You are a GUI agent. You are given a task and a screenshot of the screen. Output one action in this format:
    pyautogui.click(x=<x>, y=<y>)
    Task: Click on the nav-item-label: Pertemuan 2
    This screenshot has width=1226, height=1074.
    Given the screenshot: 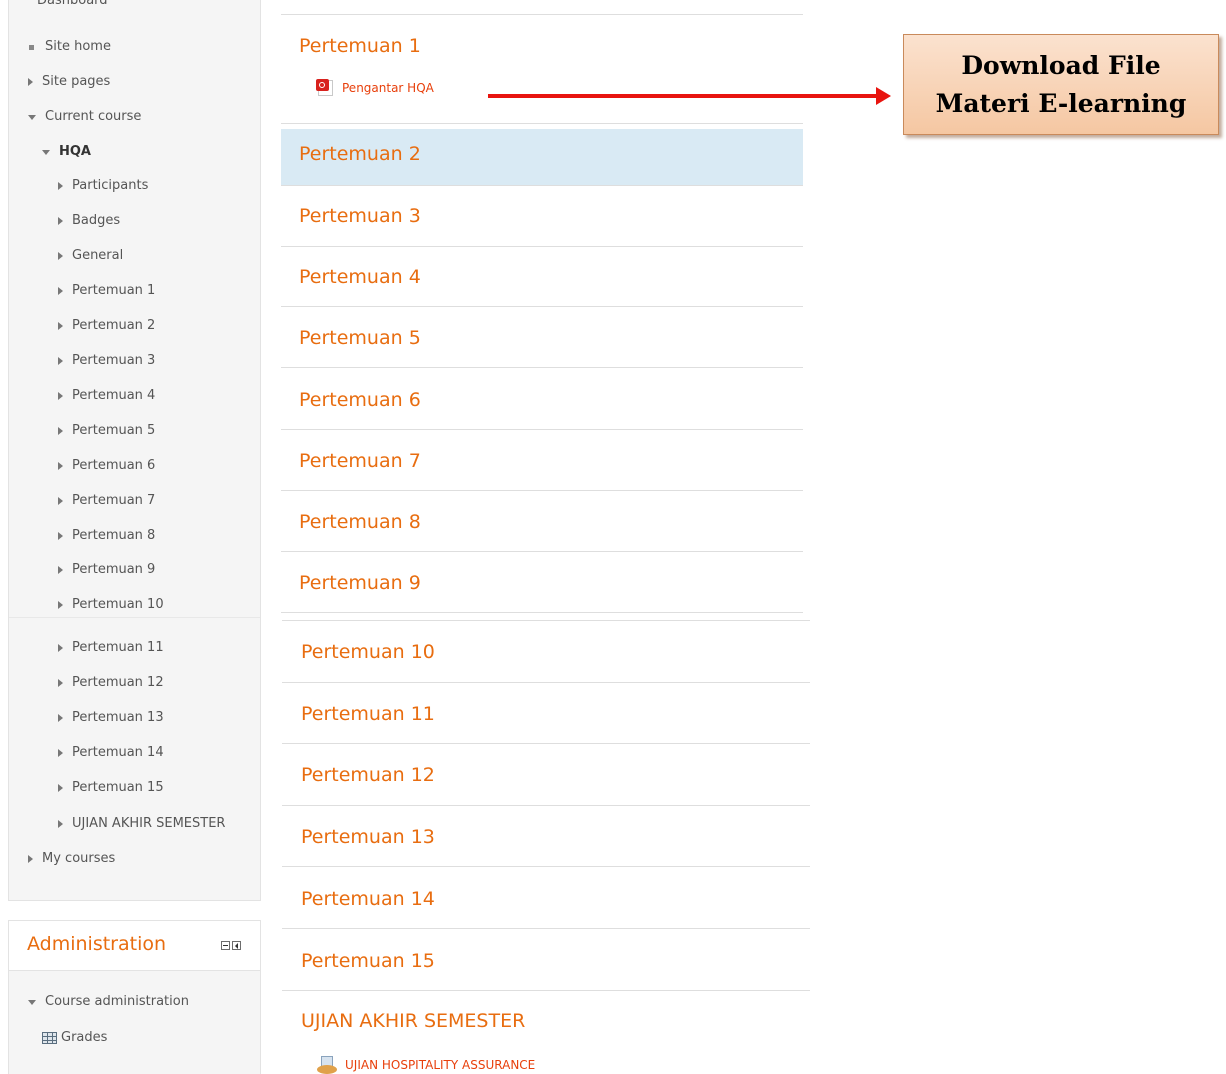 What is the action you would take?
    pyautogui.click(x=114, y=325)
    